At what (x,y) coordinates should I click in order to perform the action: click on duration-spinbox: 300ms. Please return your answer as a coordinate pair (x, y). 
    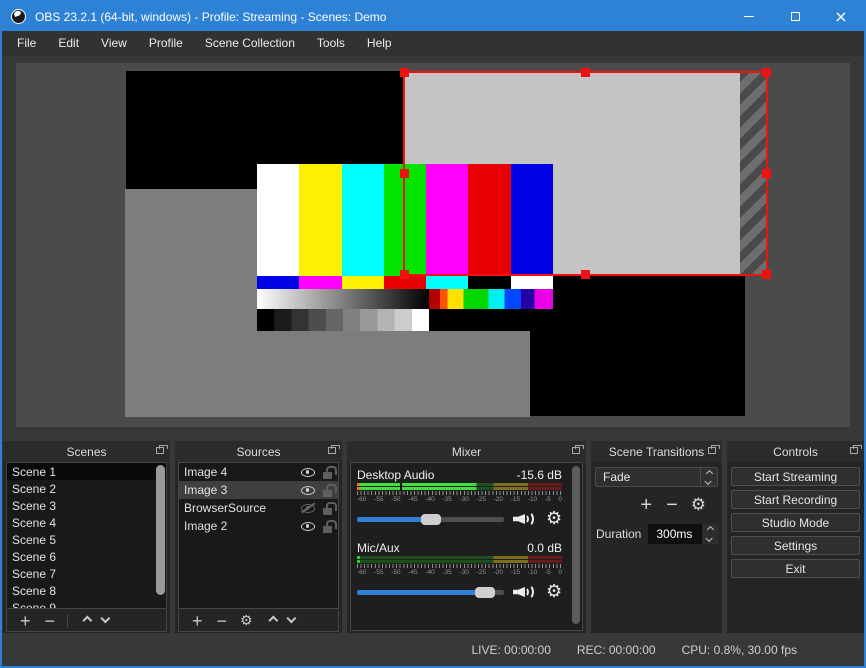
    Looking at the image, I should click on (683, 534).